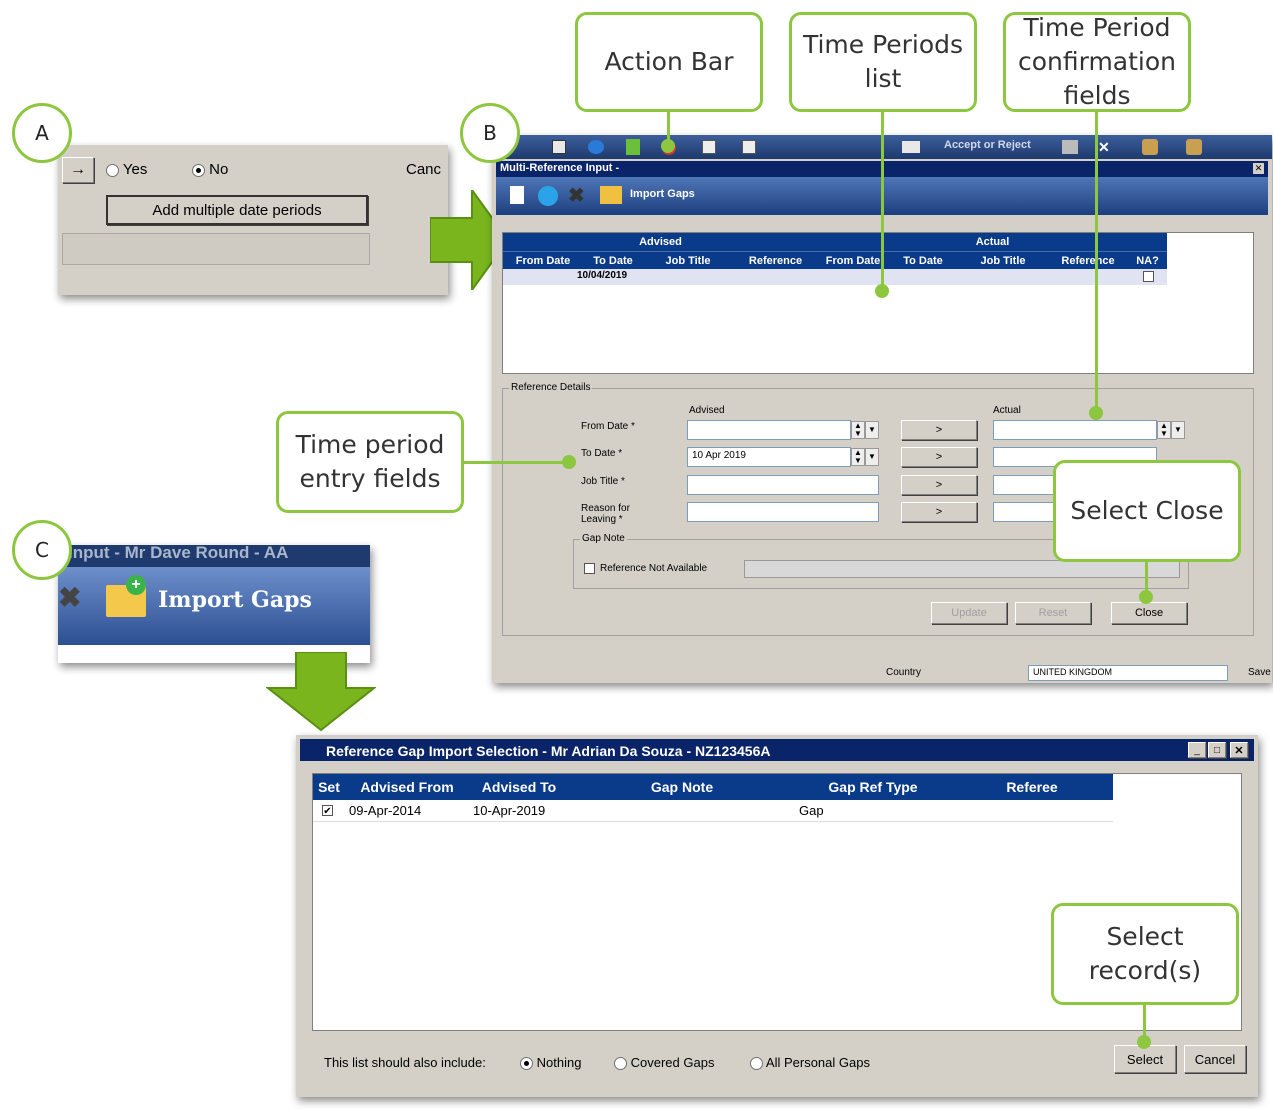 The width and height of the screenshot is (1273, 1110). What do you see at coordinates (987, 145) in the screenshot?
I see `accept-or-reject: Accept or Reject` at bounding box center [987, 145].